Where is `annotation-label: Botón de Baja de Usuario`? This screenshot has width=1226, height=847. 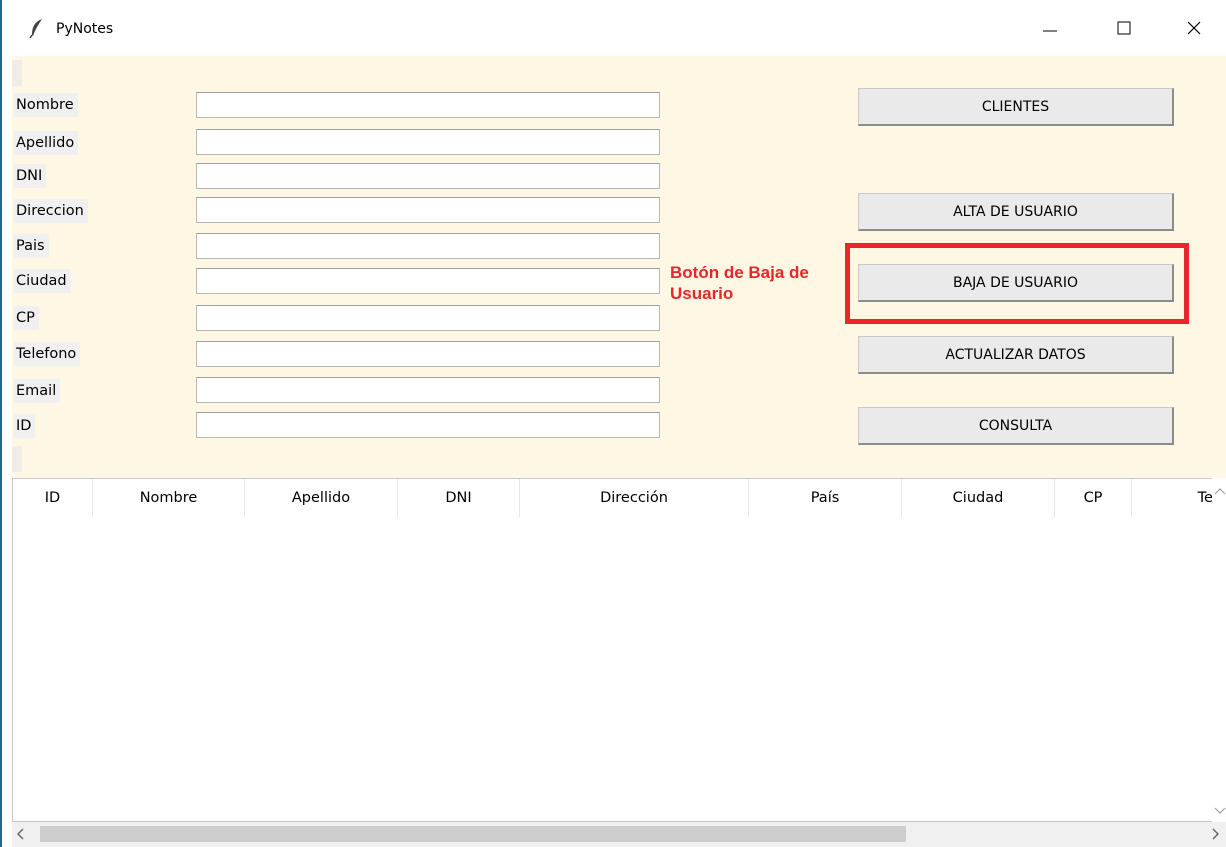
annotation-label: Botón de Baja de Usuario is located at coordinates (739, 283).